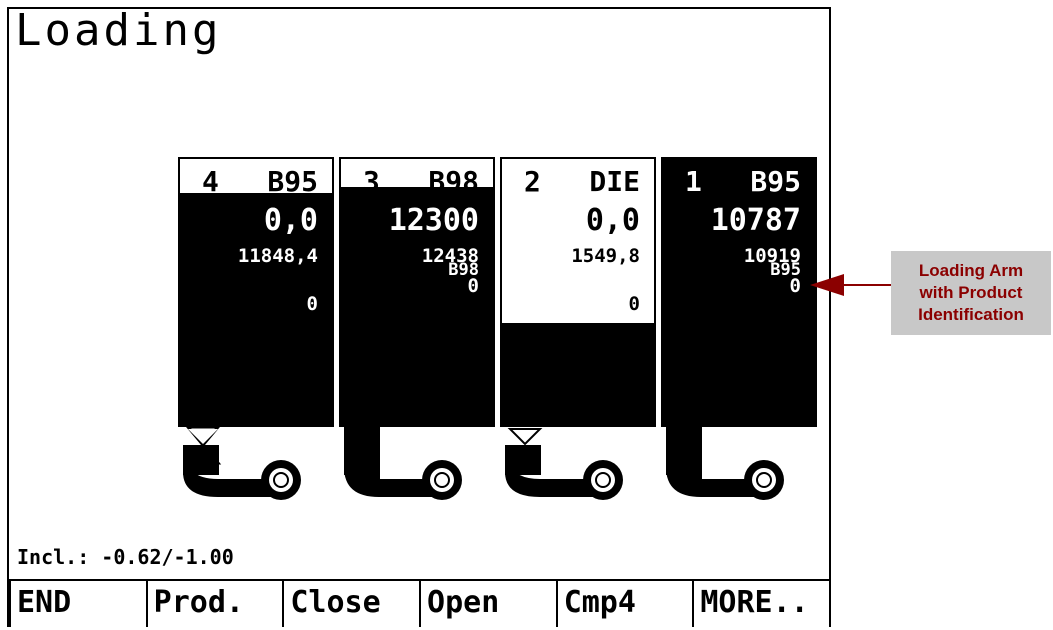 This screenshot has width=1053, height=630. What do you see at coordinates (762, 604) in the screenshot?
I see `softkey-more: MORE..` at bounding box center [762, 604].